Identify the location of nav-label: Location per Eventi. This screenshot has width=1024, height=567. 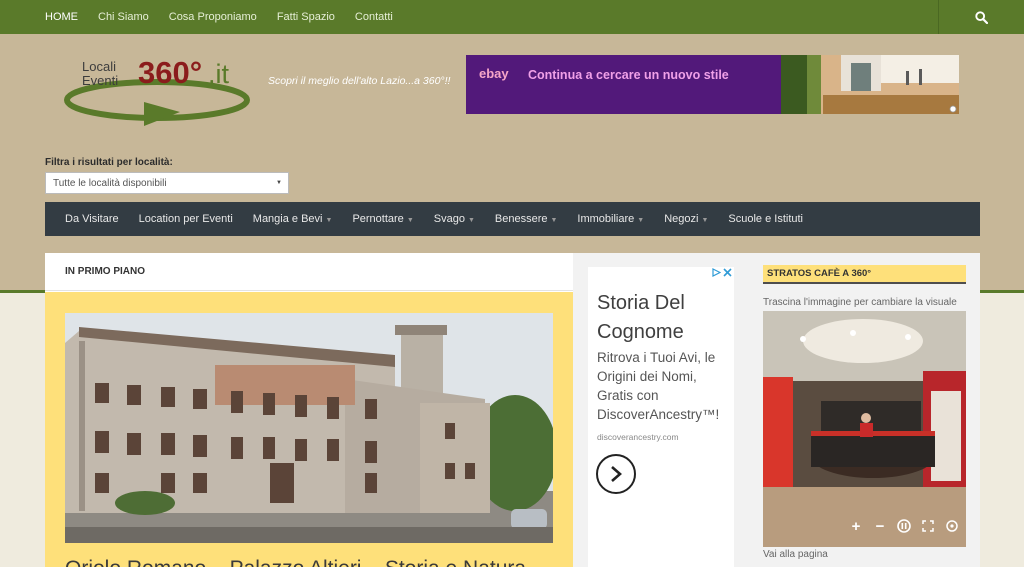
(185, 219).